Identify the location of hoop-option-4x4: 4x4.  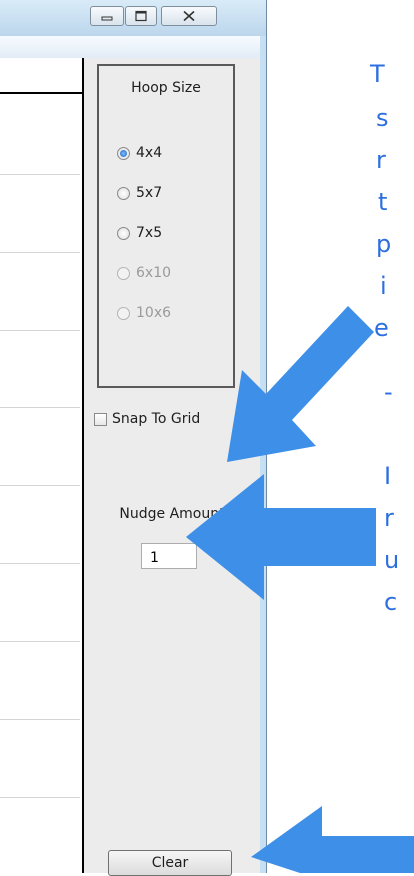
(139, 153).